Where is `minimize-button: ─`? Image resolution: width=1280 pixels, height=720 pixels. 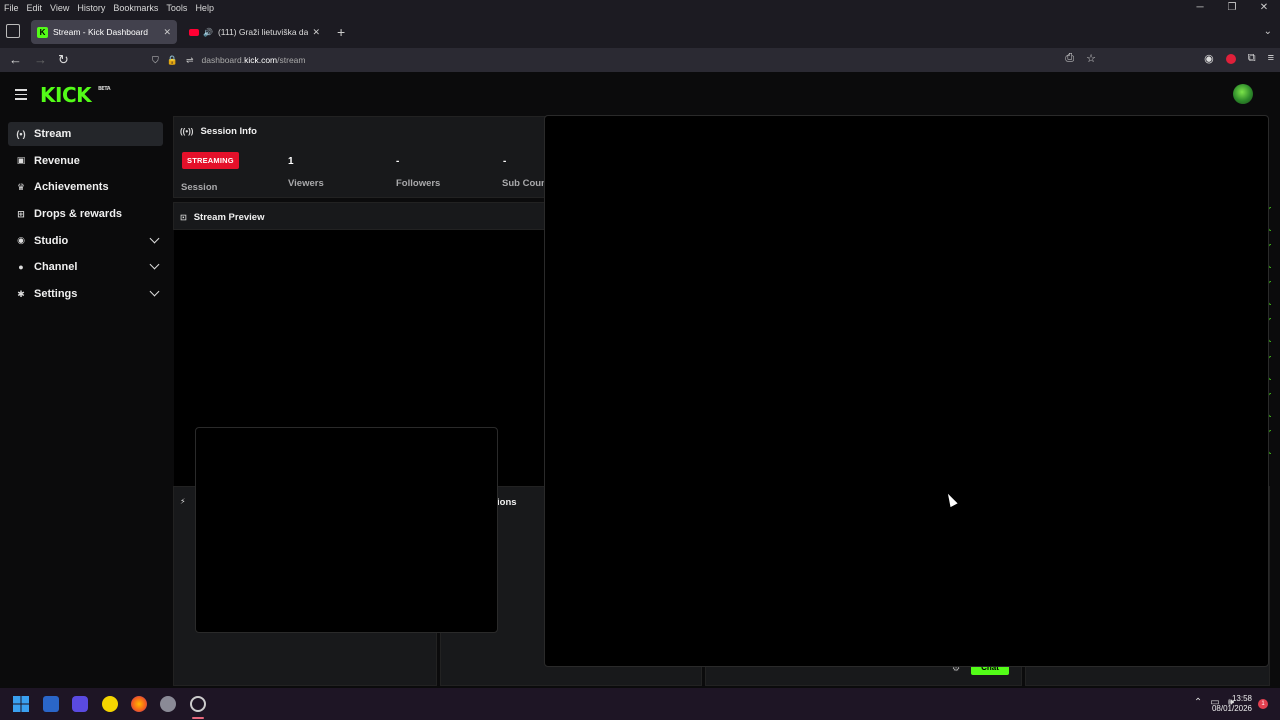
minimize-button: ─ is located at coordinates (1200, 8).